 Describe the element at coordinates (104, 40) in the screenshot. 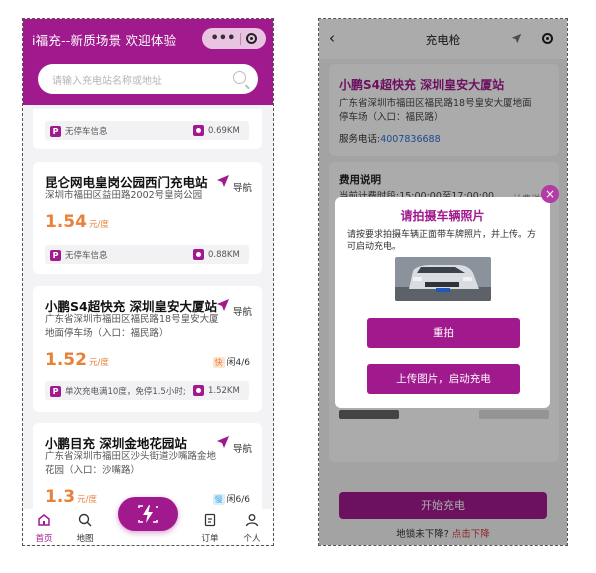

I see `app-title: i福充--新质场景 欢迎体验` at that location.